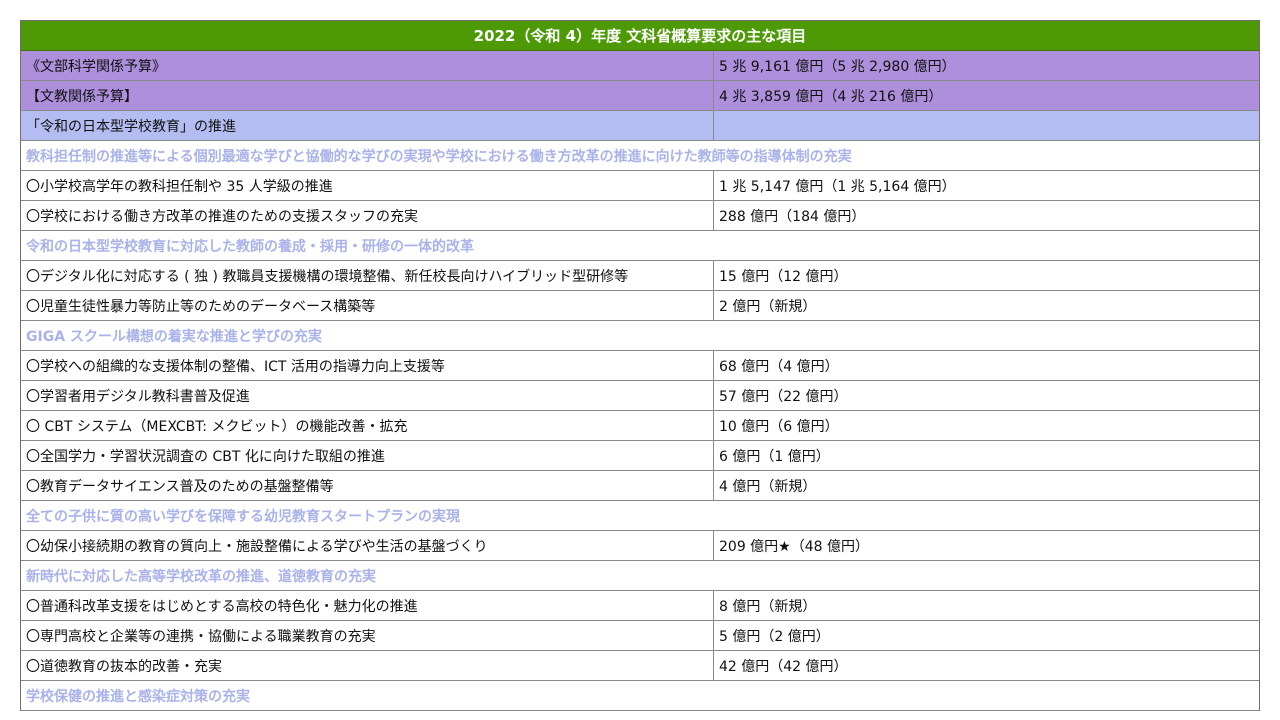 This screenshot has width=1280, height=720. I want to click on item-amount: 68 億円（4 億円）, so click(779, 366).